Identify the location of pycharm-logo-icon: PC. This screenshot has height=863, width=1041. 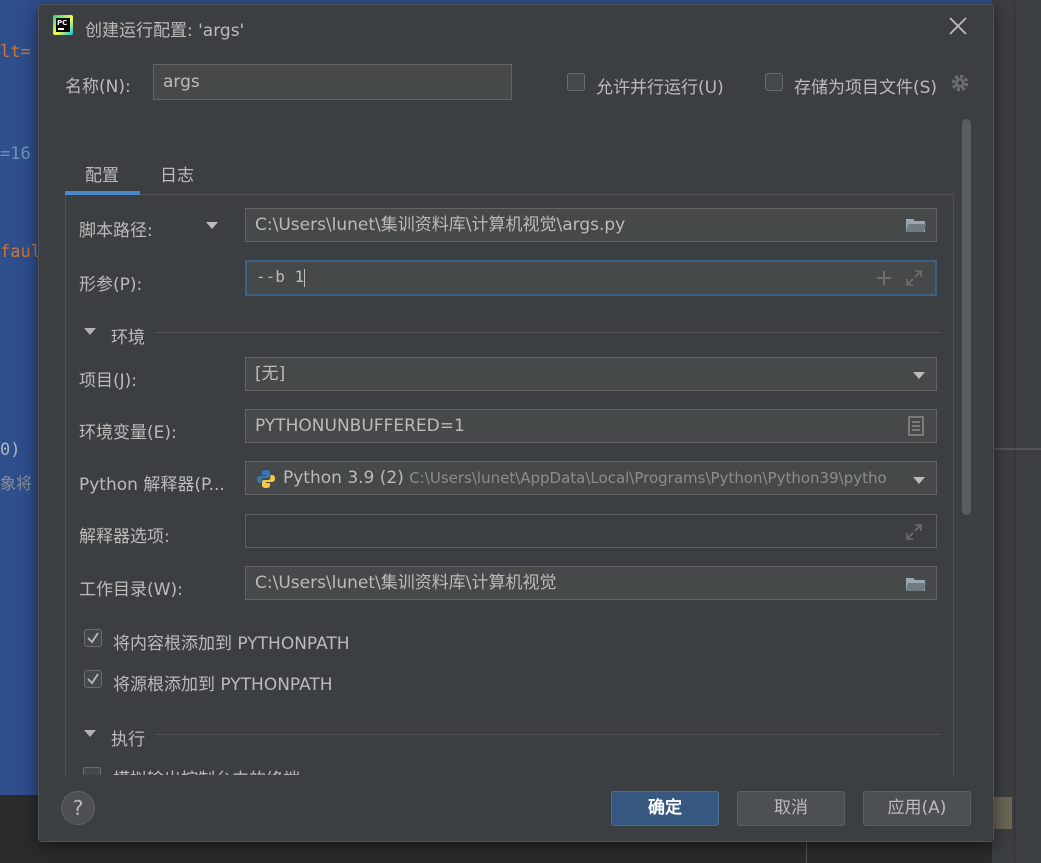
(63, 25).